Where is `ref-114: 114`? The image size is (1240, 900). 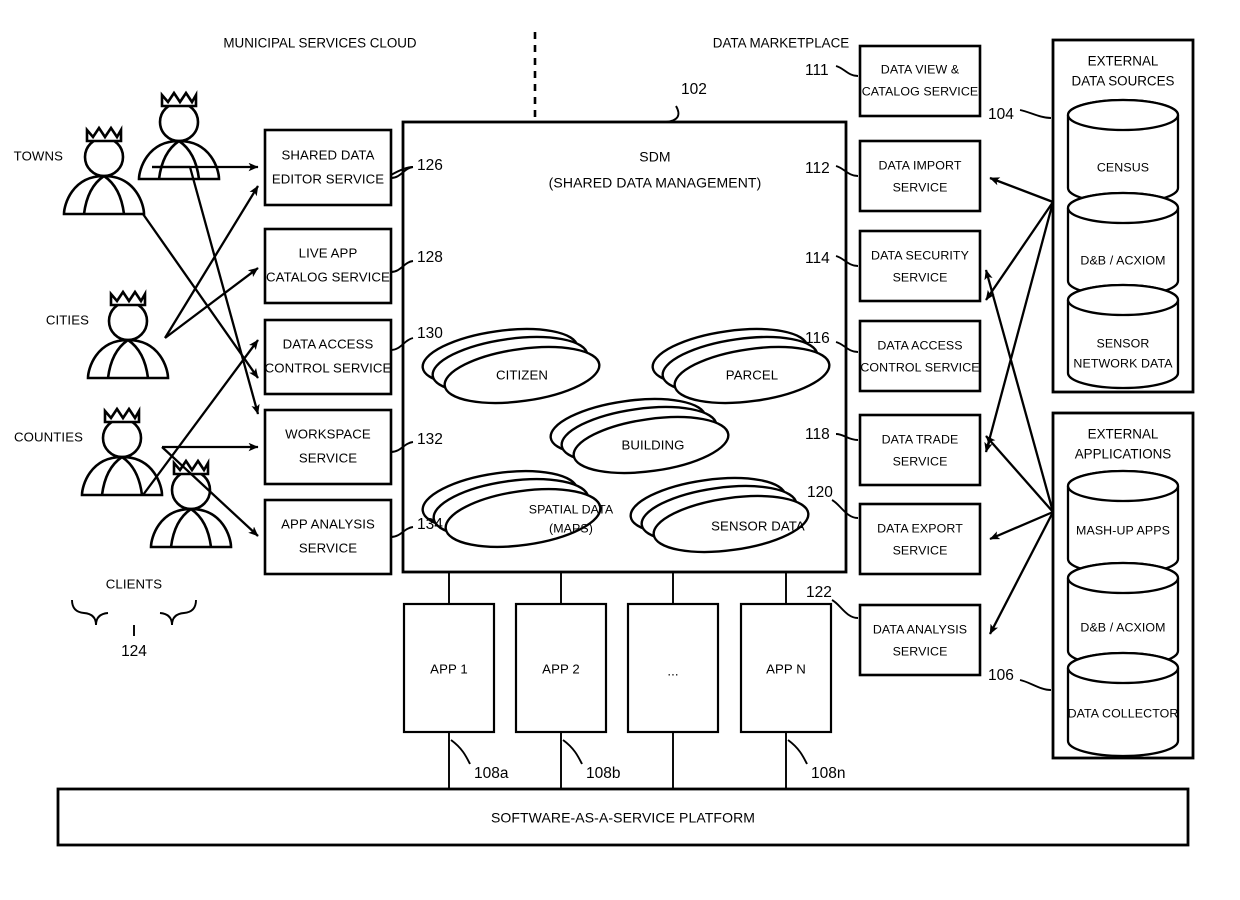 ref-114: 114 is located at coordinates (817, 258).